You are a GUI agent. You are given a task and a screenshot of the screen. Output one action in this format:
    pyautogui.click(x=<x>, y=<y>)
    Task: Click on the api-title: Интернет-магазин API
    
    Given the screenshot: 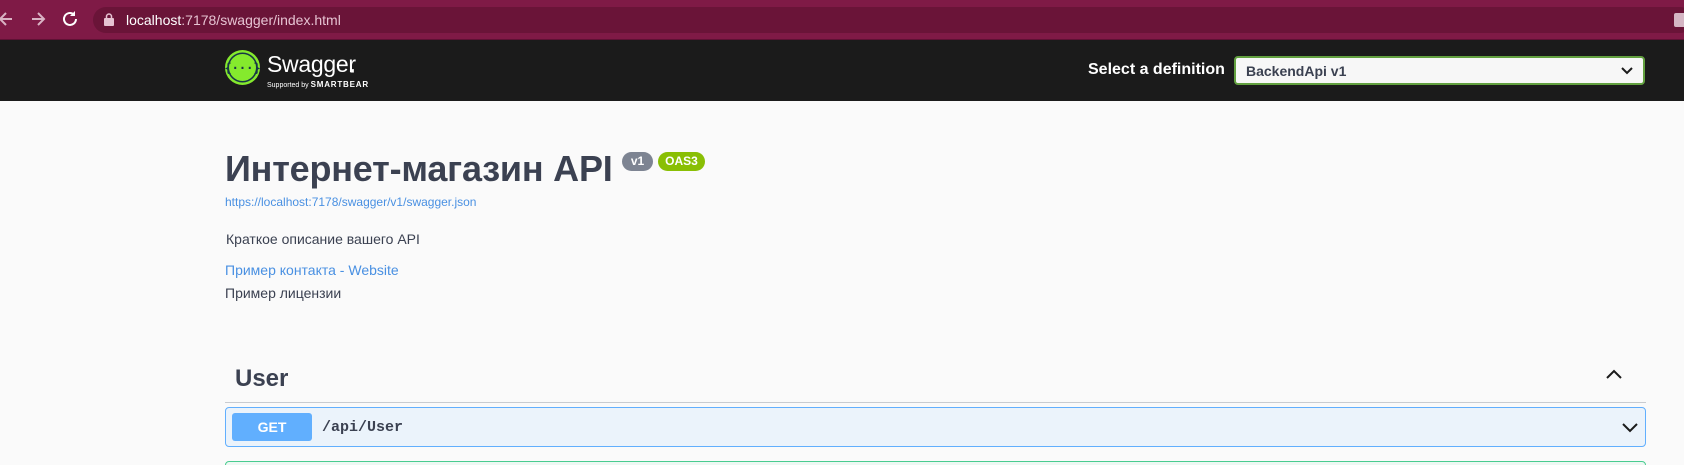 What is the action you would take?
    pyautogui.click(x=419, y=168)
    